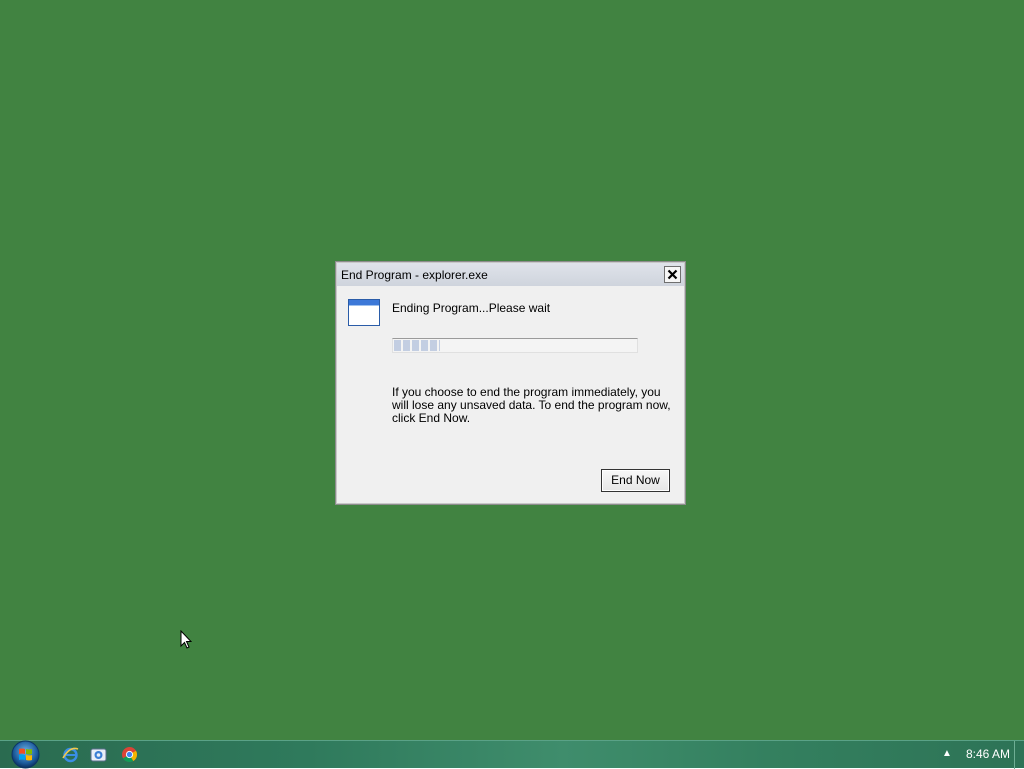 The width and height of the screenshot is (1024, 769). What do you see at coordinates (1019, 755) in the screenshot?
I see `show-desktop-button` at bounding box center [1019, 755].